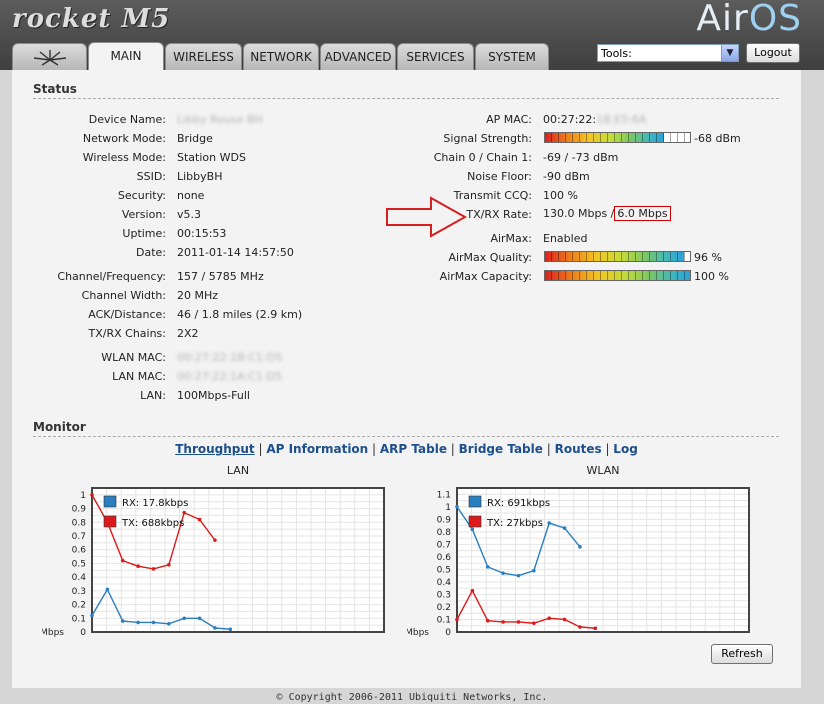 This screenshot has height=704, width=824. What do you see at coordinates (143, 214) in the screenshot?
I see `version-label: Version:` at bounding box center [143, 214].